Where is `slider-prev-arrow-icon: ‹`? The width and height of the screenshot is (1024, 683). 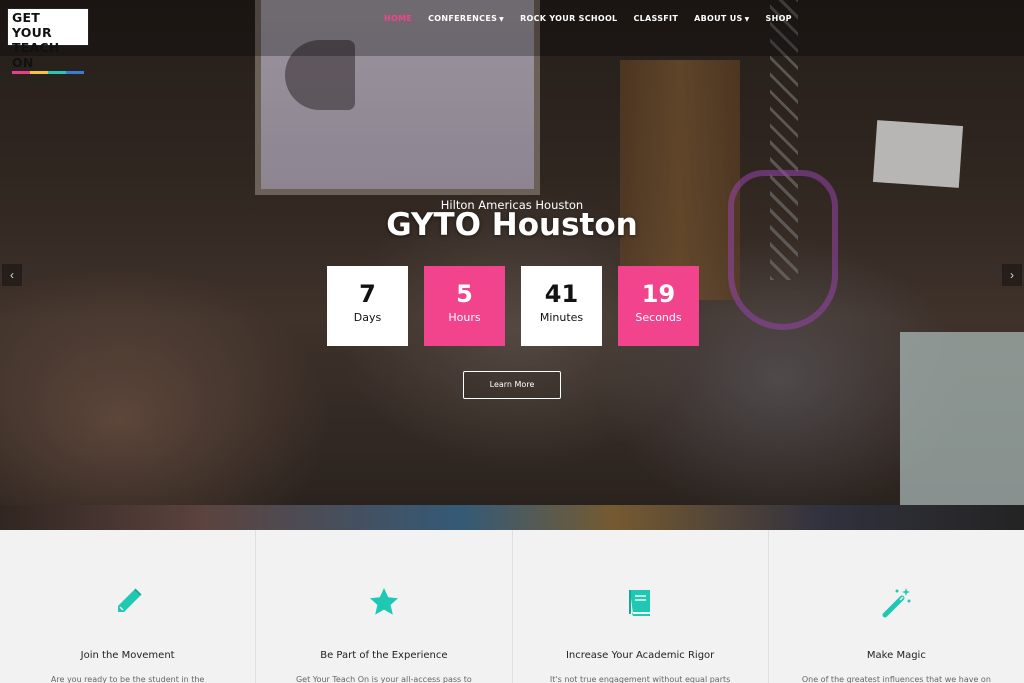
slider-prev-arrow-icon: ‹ is located at coordinates (12, 275).